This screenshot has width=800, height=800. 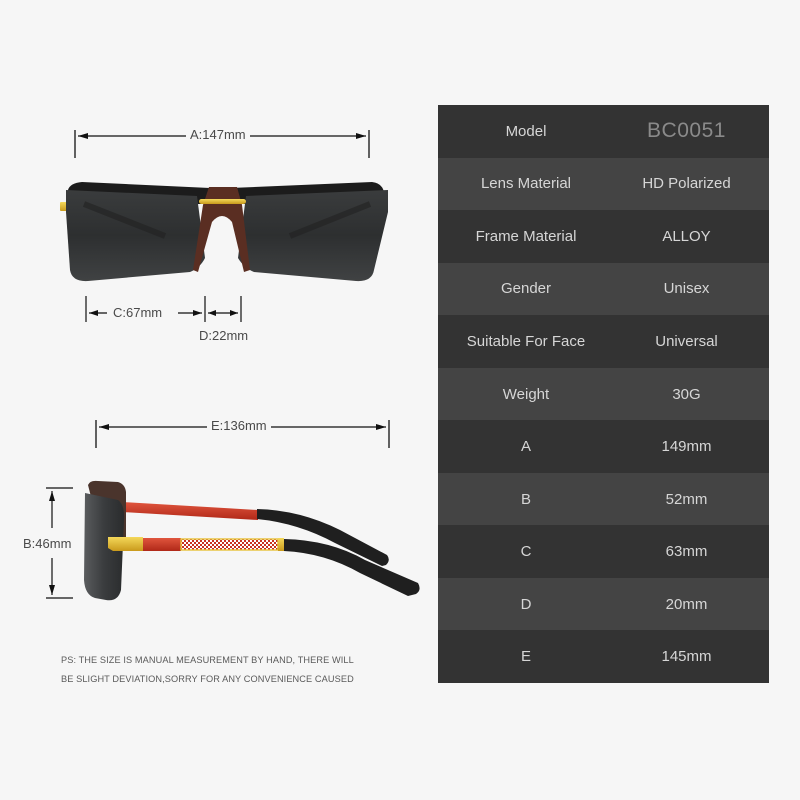 What do you see at coordinates (252, 540) in the screenshot?
I see `glasses-side-view` at bounding box center [252, 540].